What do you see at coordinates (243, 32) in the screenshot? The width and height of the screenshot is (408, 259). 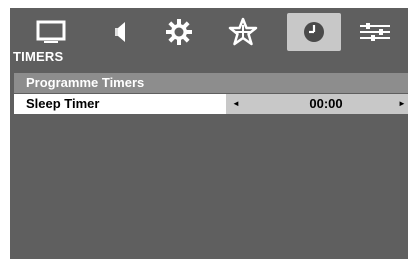 I see `channels-star-icon` at bounding box center [243, 32].